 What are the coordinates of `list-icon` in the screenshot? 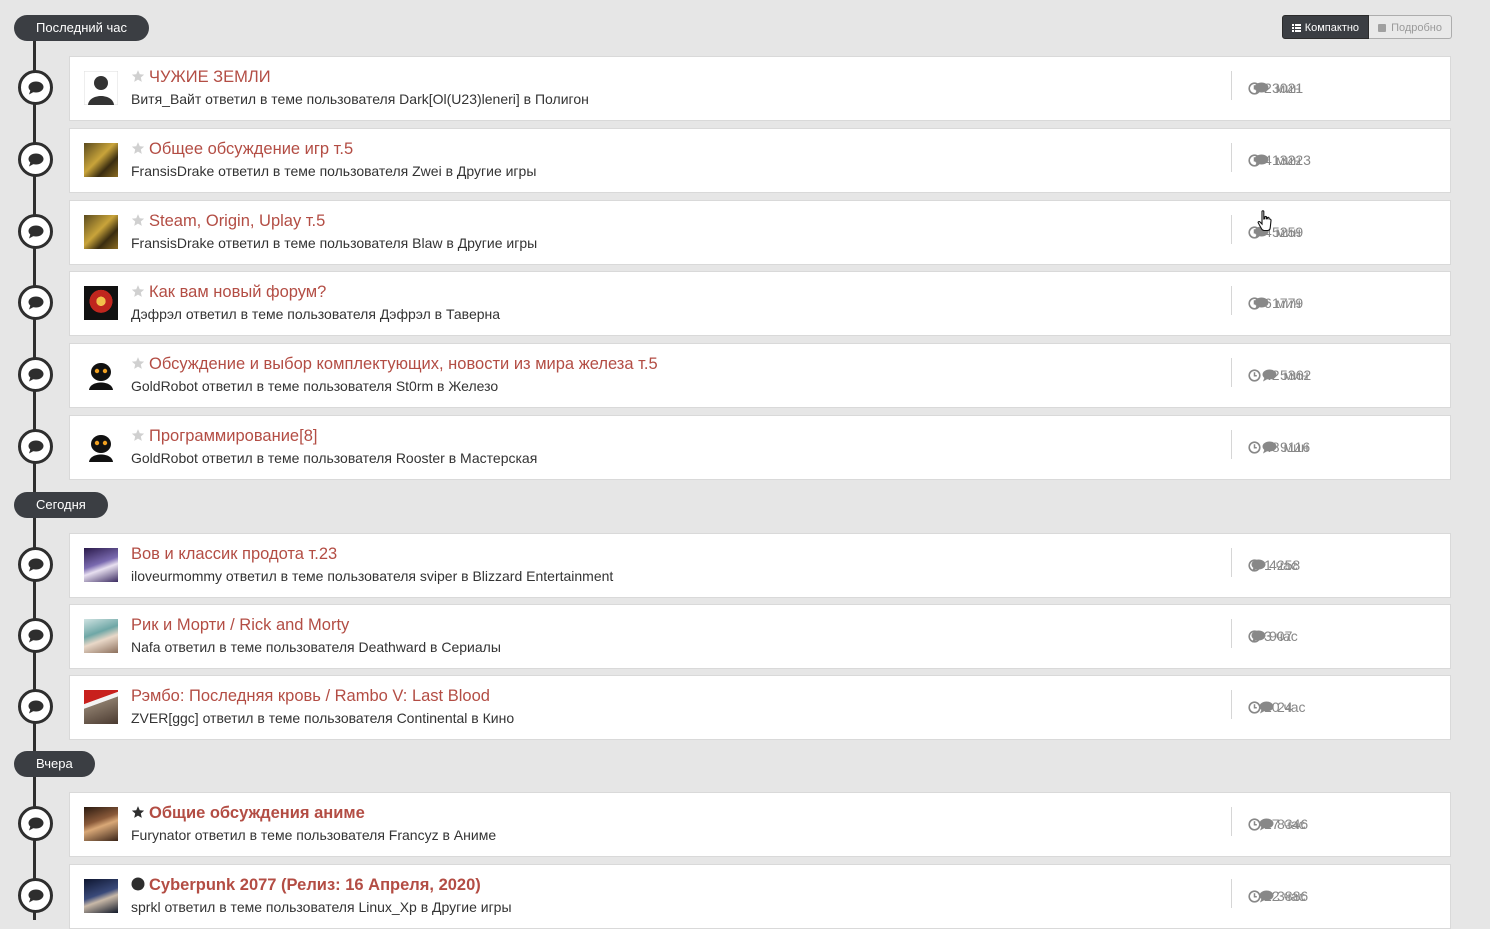 It's located at (1296, 28).